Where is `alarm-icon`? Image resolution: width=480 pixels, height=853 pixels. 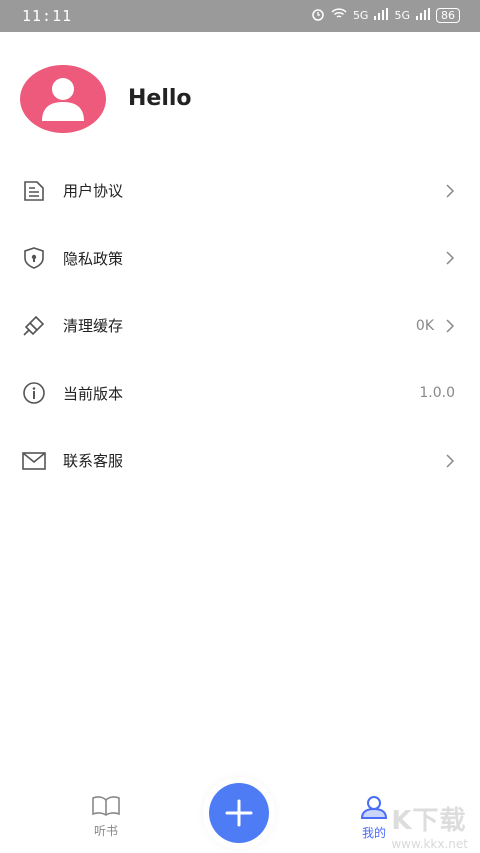
alarm-icon is located at coordinates (318, 15).